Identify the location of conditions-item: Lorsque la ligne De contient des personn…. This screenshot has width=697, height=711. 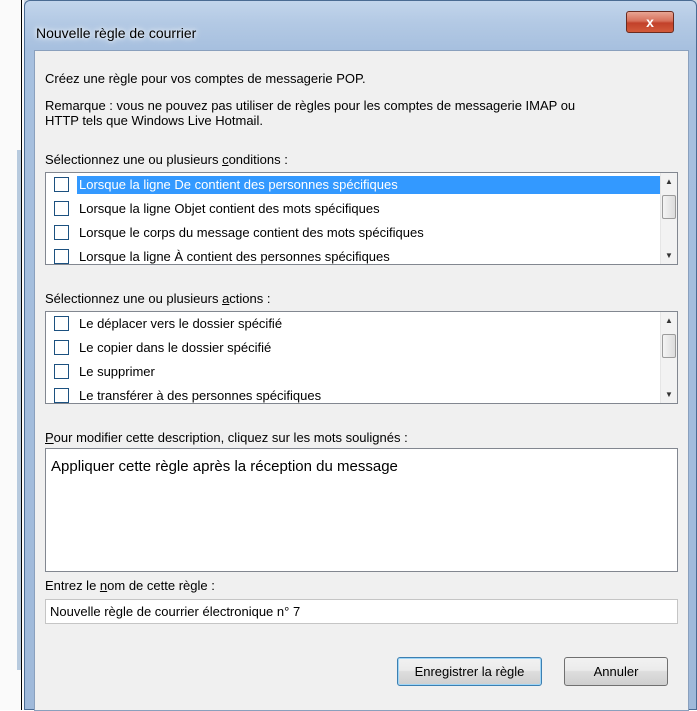
(354, 185).